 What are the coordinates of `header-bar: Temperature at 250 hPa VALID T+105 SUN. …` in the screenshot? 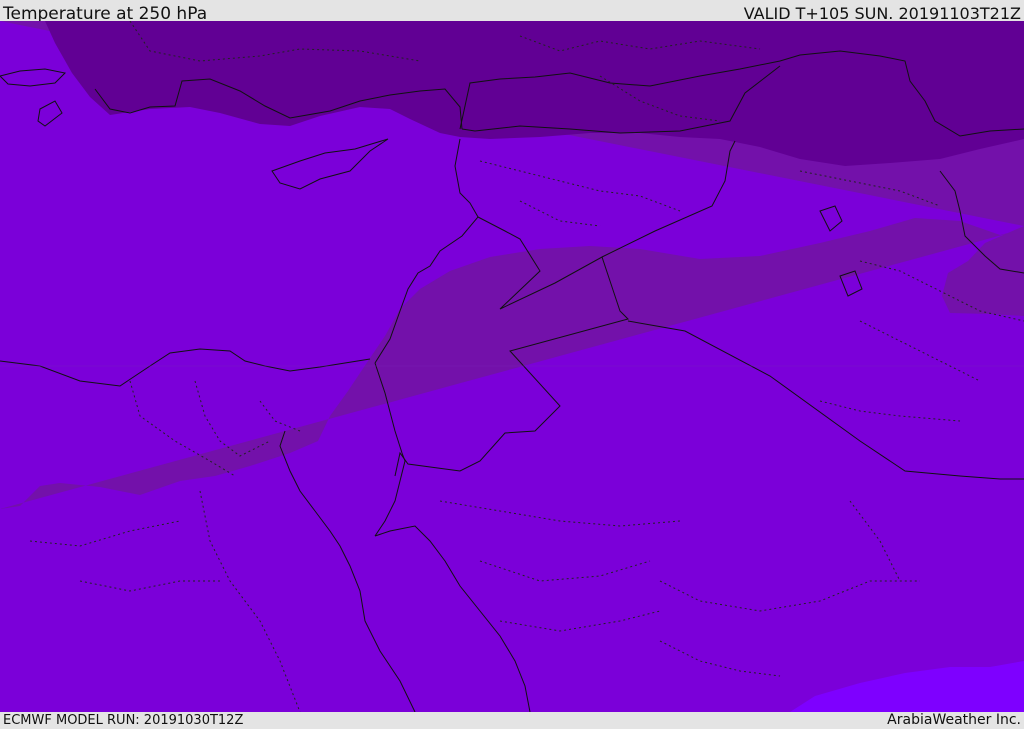 It's located at (512, 12).